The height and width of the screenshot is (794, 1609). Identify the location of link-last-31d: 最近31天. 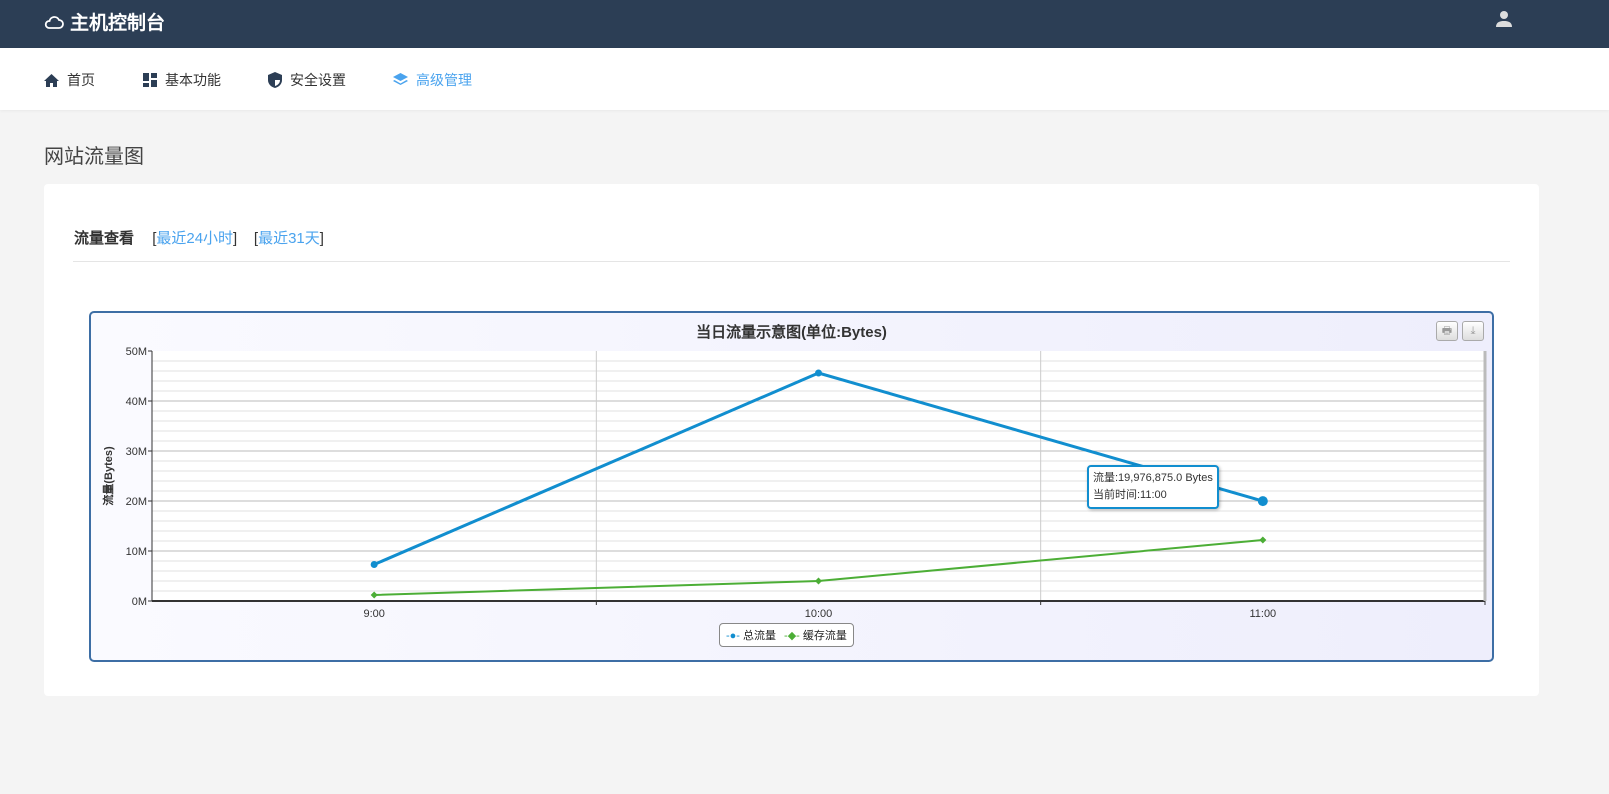
(289, 238).